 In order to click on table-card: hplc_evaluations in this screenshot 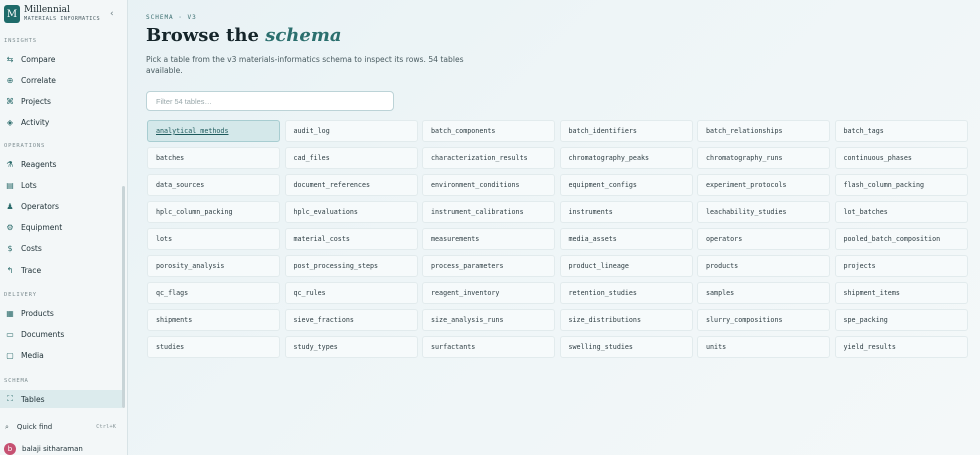, I will do `click(351, 211)`.